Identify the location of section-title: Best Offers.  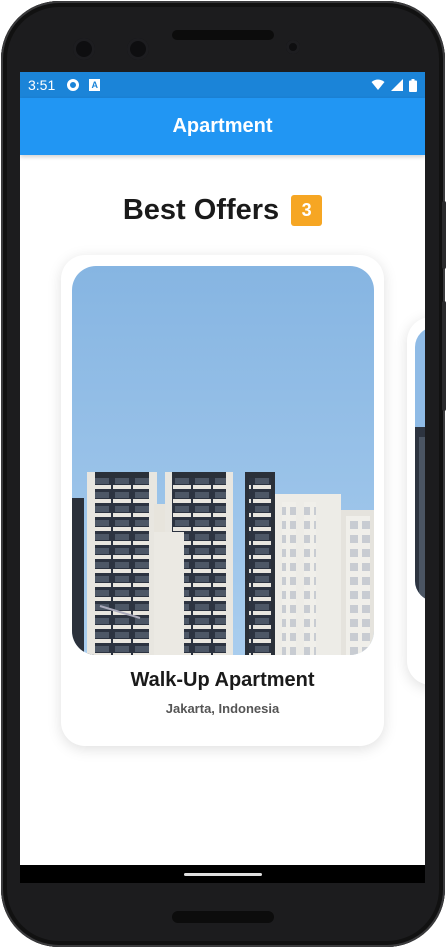
(201, 209).